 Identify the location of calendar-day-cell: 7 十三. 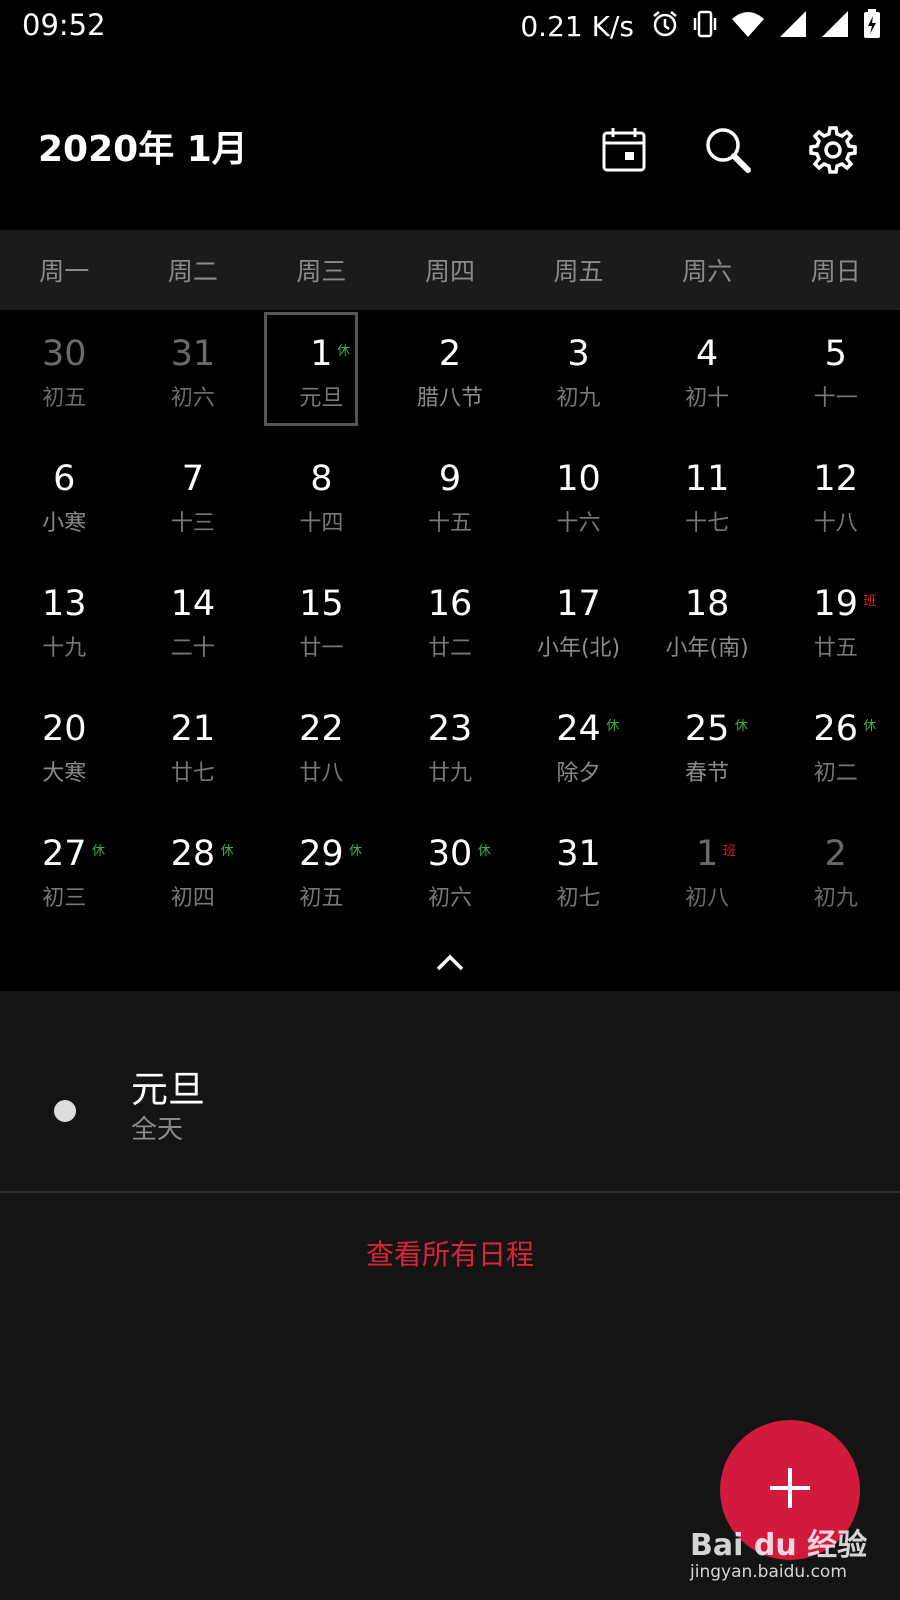
(193, 497).